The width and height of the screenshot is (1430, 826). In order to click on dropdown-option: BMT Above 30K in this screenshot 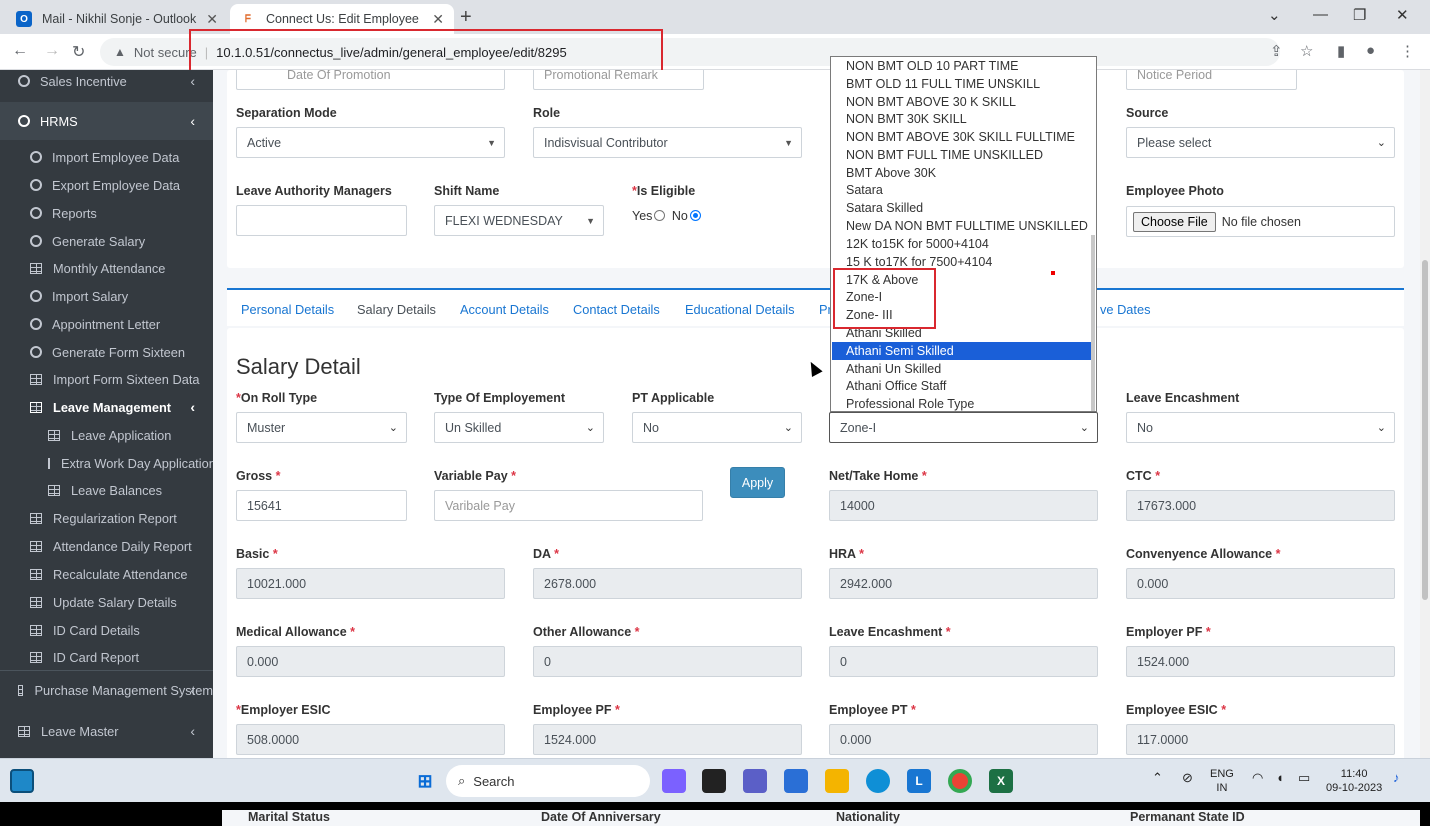, I will do `click(962, 173)`.